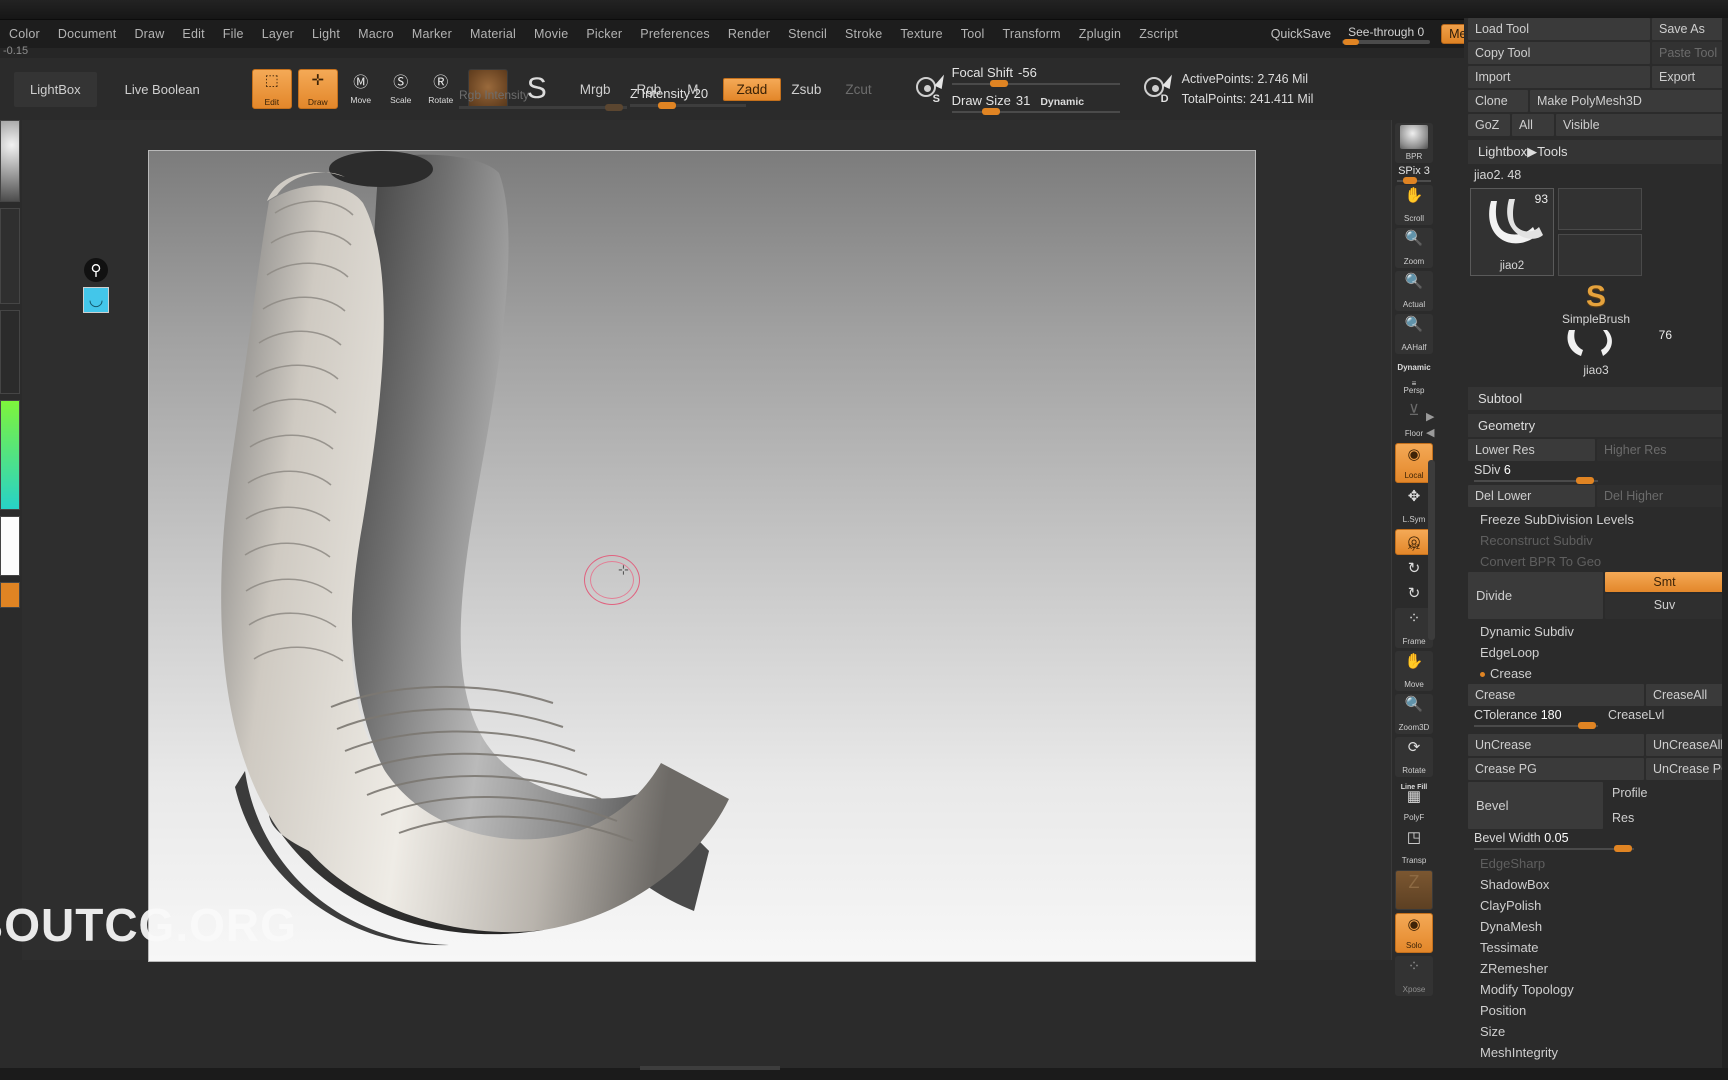 The width and height of the screenshot is (1728, 1080). I want to click on menu-item-tool: Tool, so click(973, 34).